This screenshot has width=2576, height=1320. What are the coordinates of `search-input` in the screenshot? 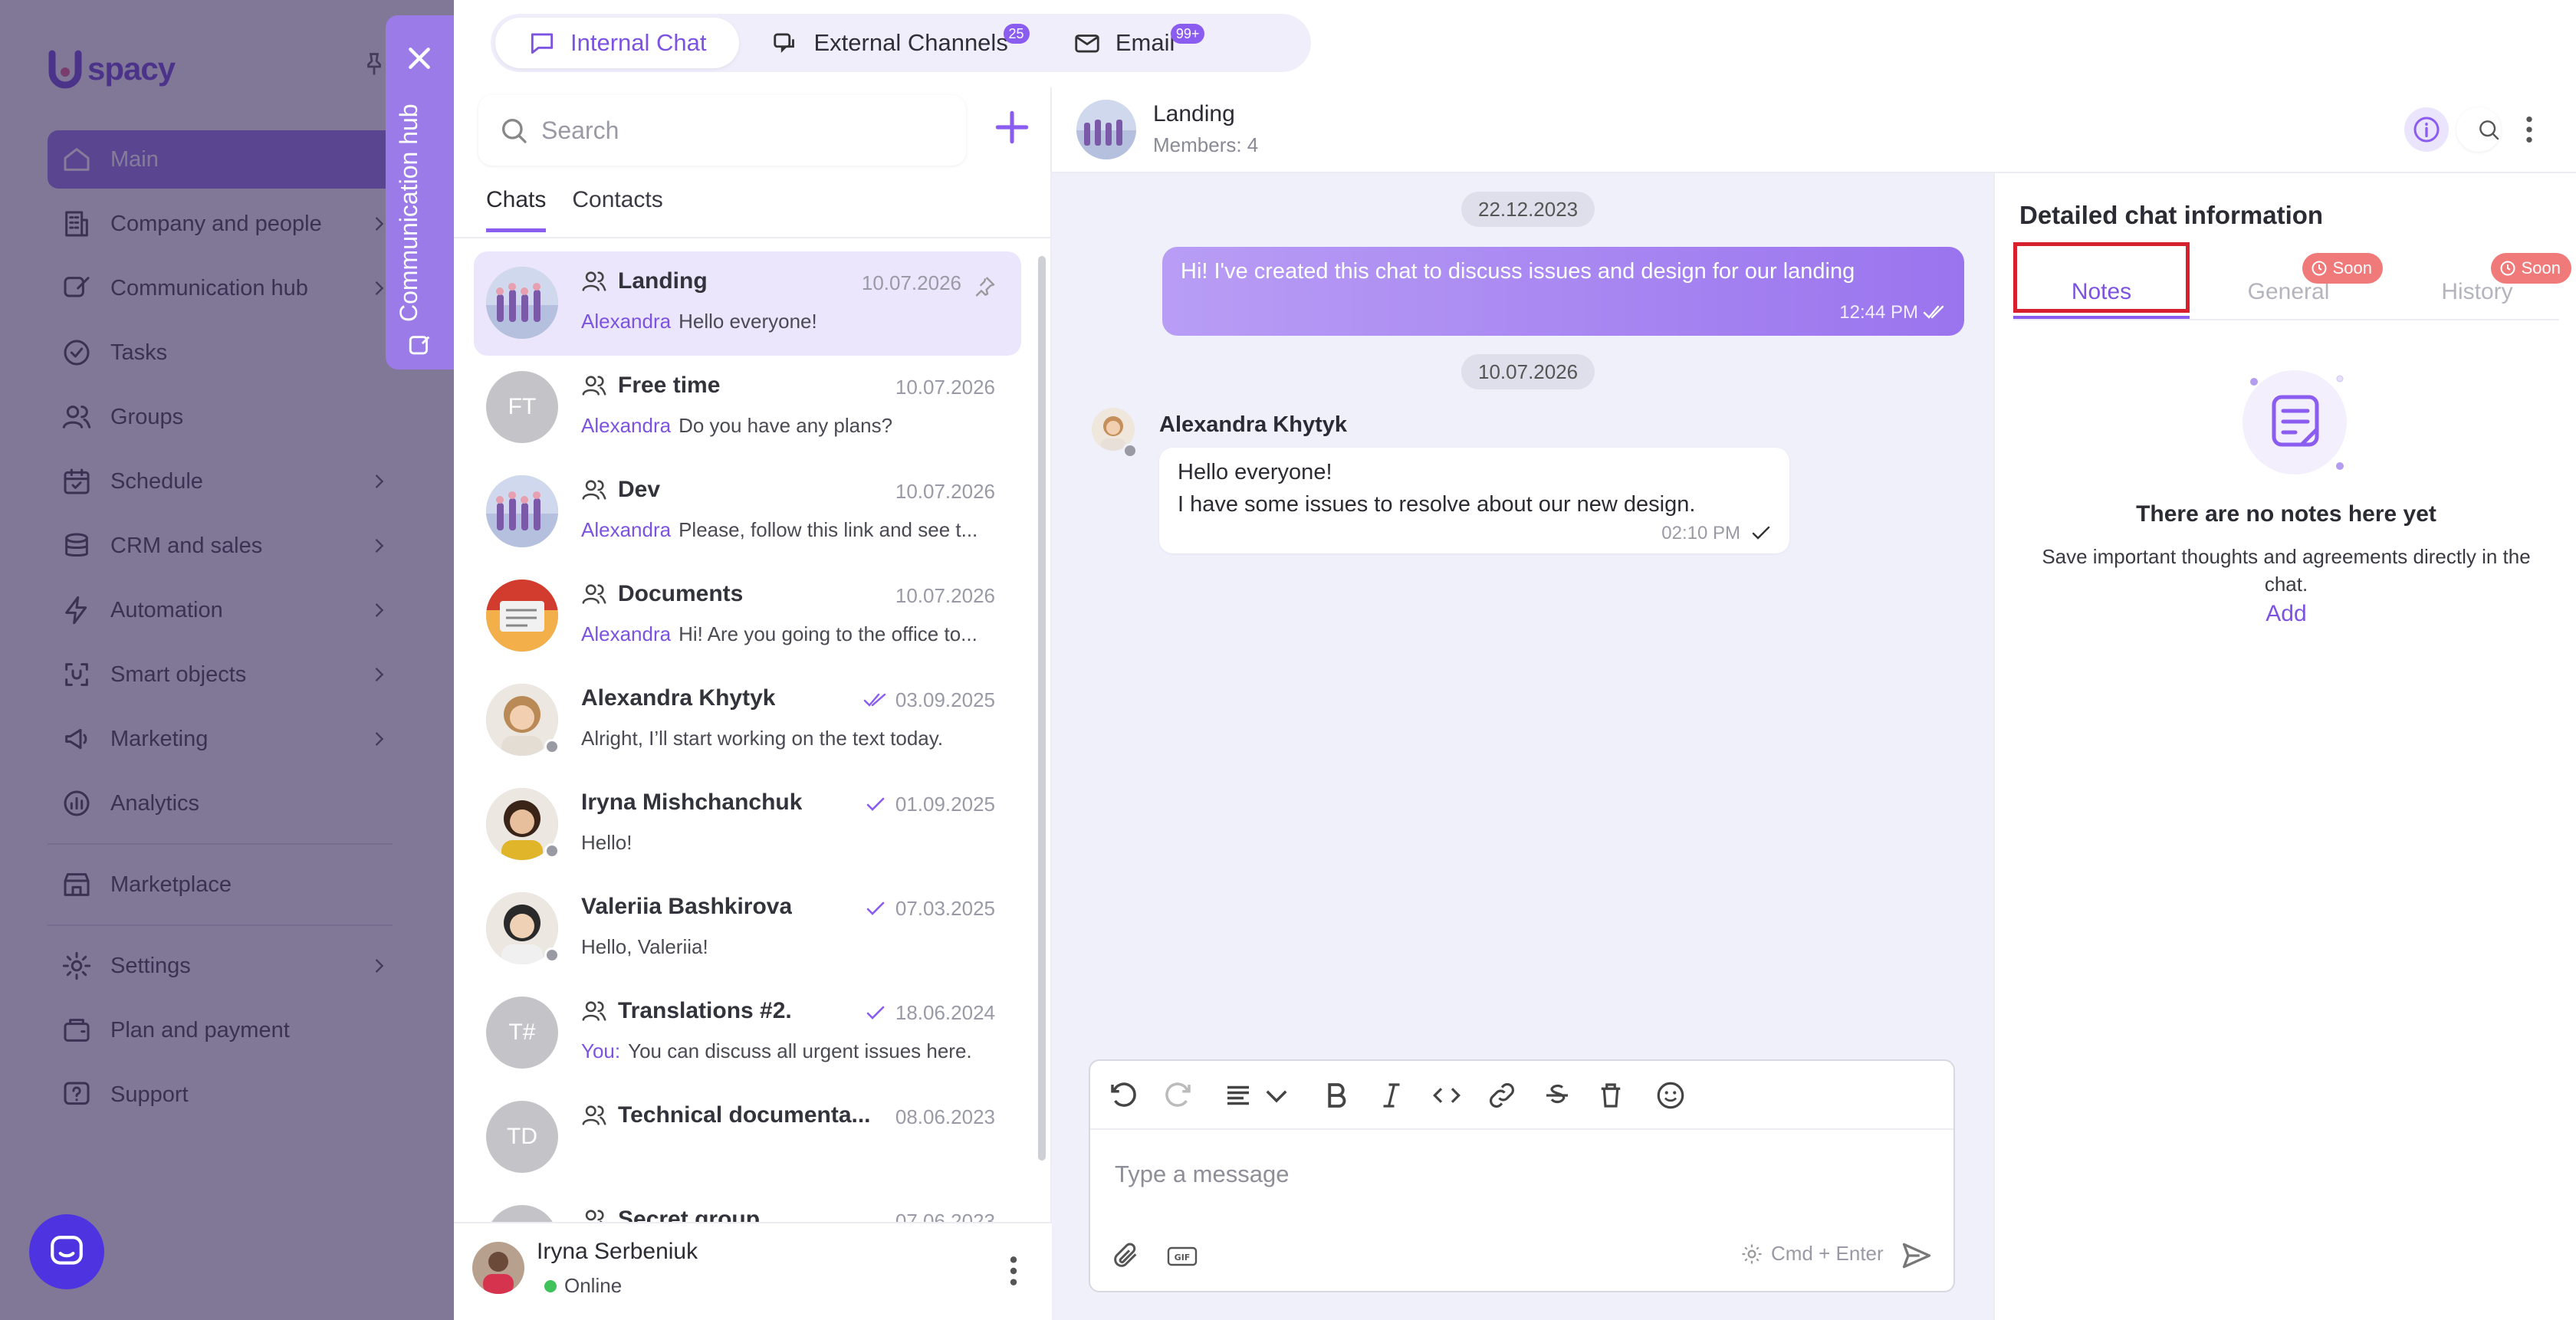 It's located at (748, 130).